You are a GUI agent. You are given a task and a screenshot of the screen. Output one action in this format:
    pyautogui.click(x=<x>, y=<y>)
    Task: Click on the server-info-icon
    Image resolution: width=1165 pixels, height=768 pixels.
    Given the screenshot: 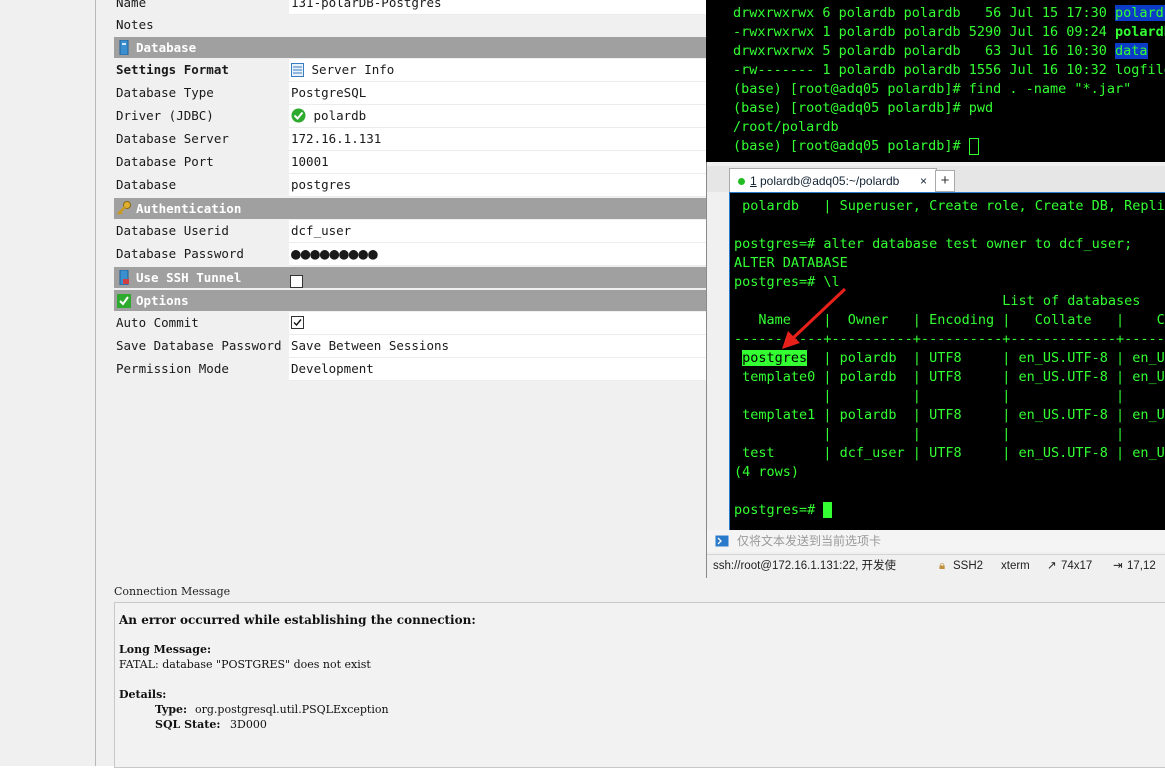 What is the action you would take?
    pyautogui.click(x=297, y=69)
    